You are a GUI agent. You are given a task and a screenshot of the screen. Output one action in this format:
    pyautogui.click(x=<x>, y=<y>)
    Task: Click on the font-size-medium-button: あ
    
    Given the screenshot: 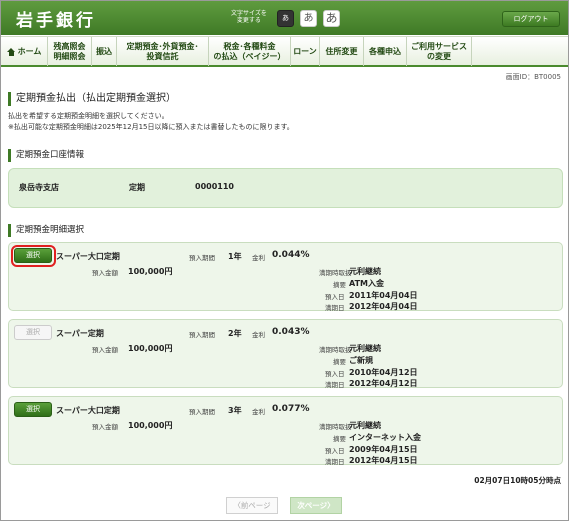 What is the action you would take?
    pyautogui.click(x=308, y=18)
    